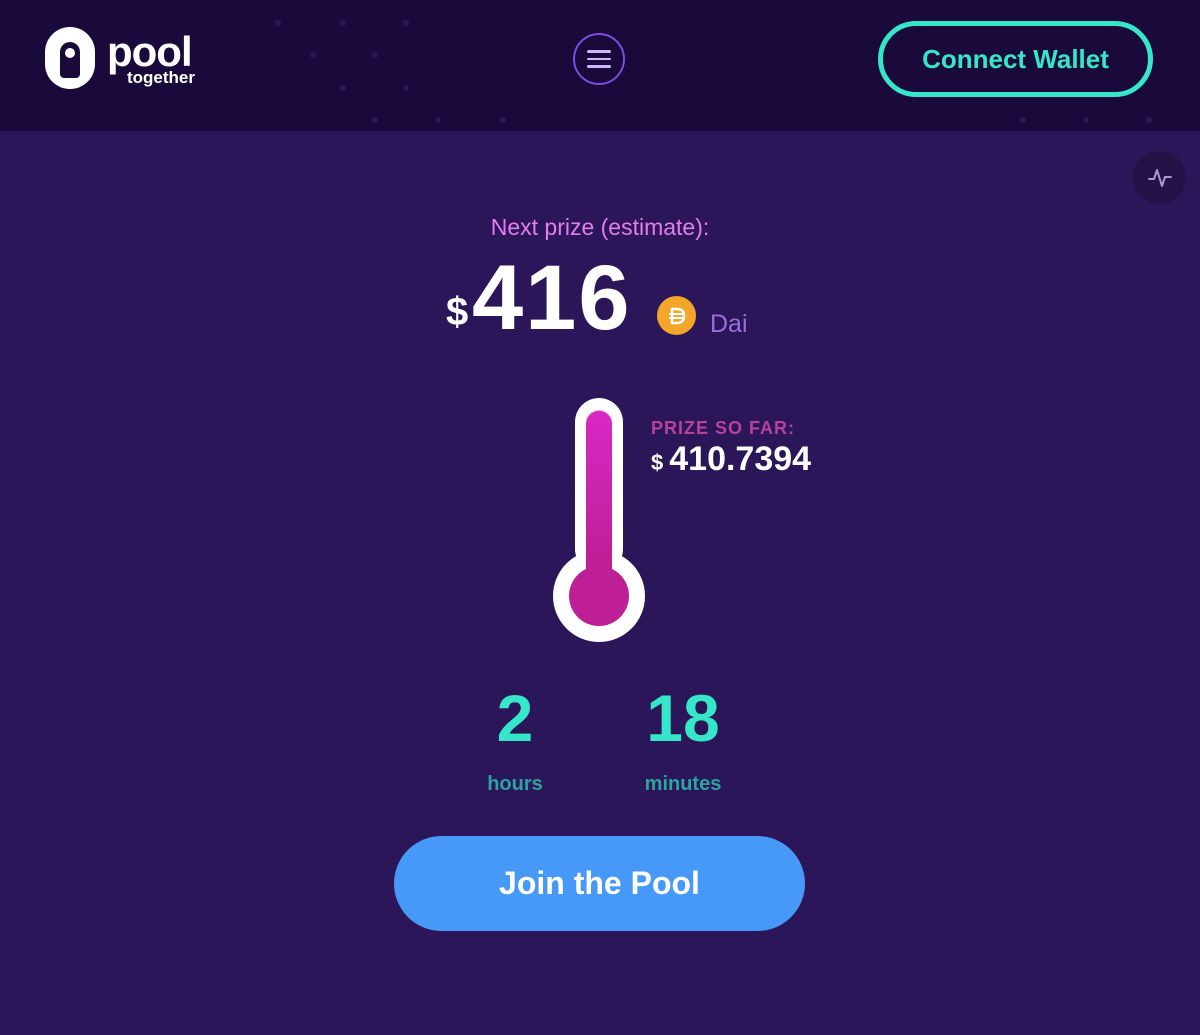 Image resolution: width=1200 pixels, height=1035 pixels. Describe the element at coordinates (515, 784) in the screenshot. I see `hours-label: hours` at that location.